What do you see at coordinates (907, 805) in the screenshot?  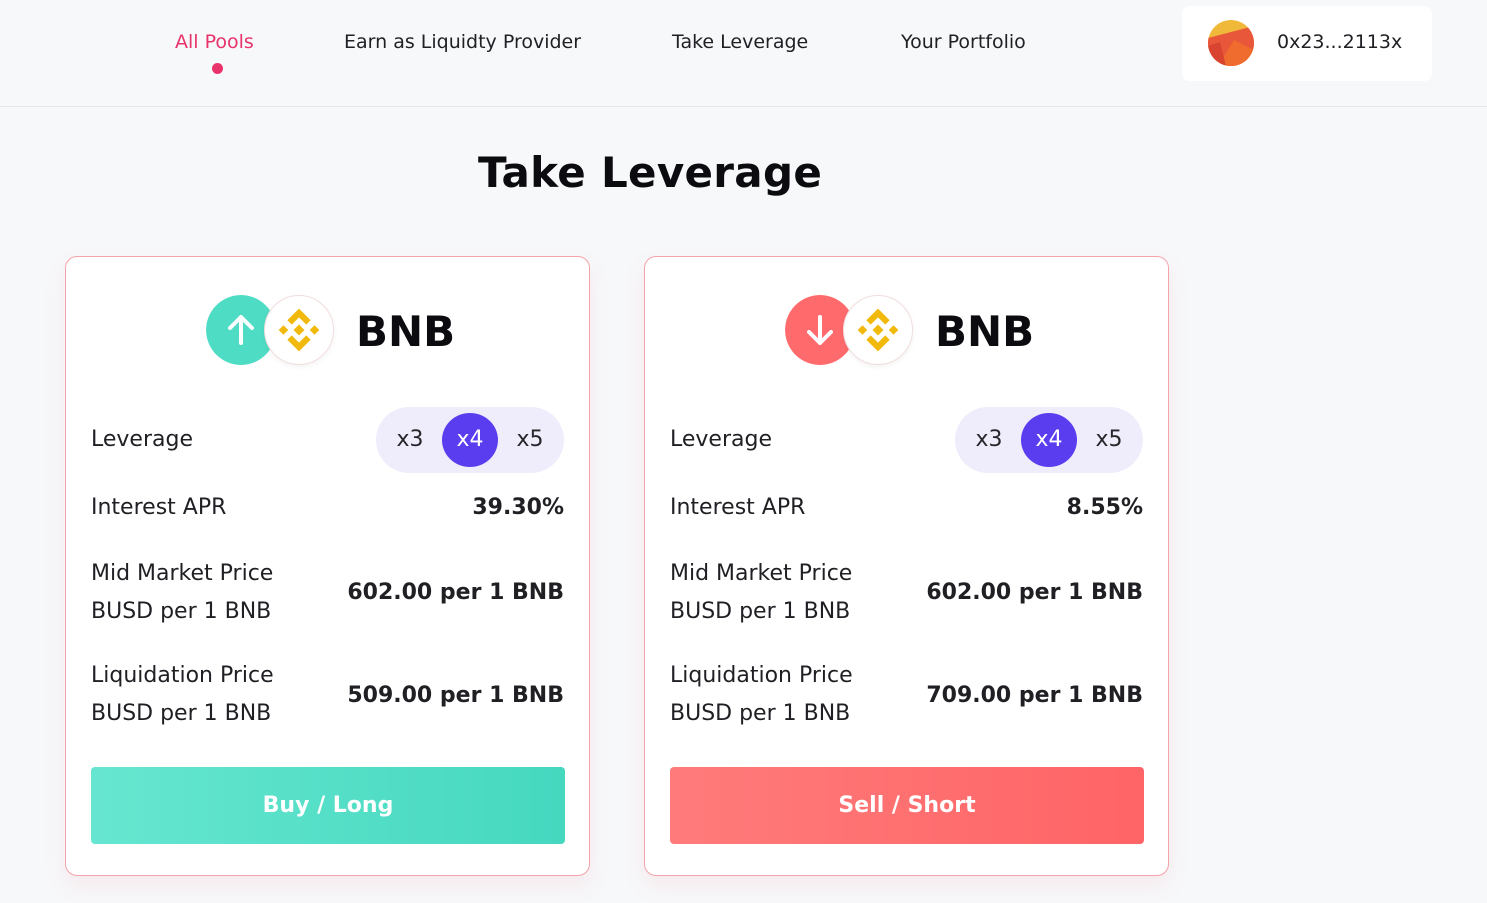 I see `sell-short-button: Sell / Short` at bounding box center [907, 805].